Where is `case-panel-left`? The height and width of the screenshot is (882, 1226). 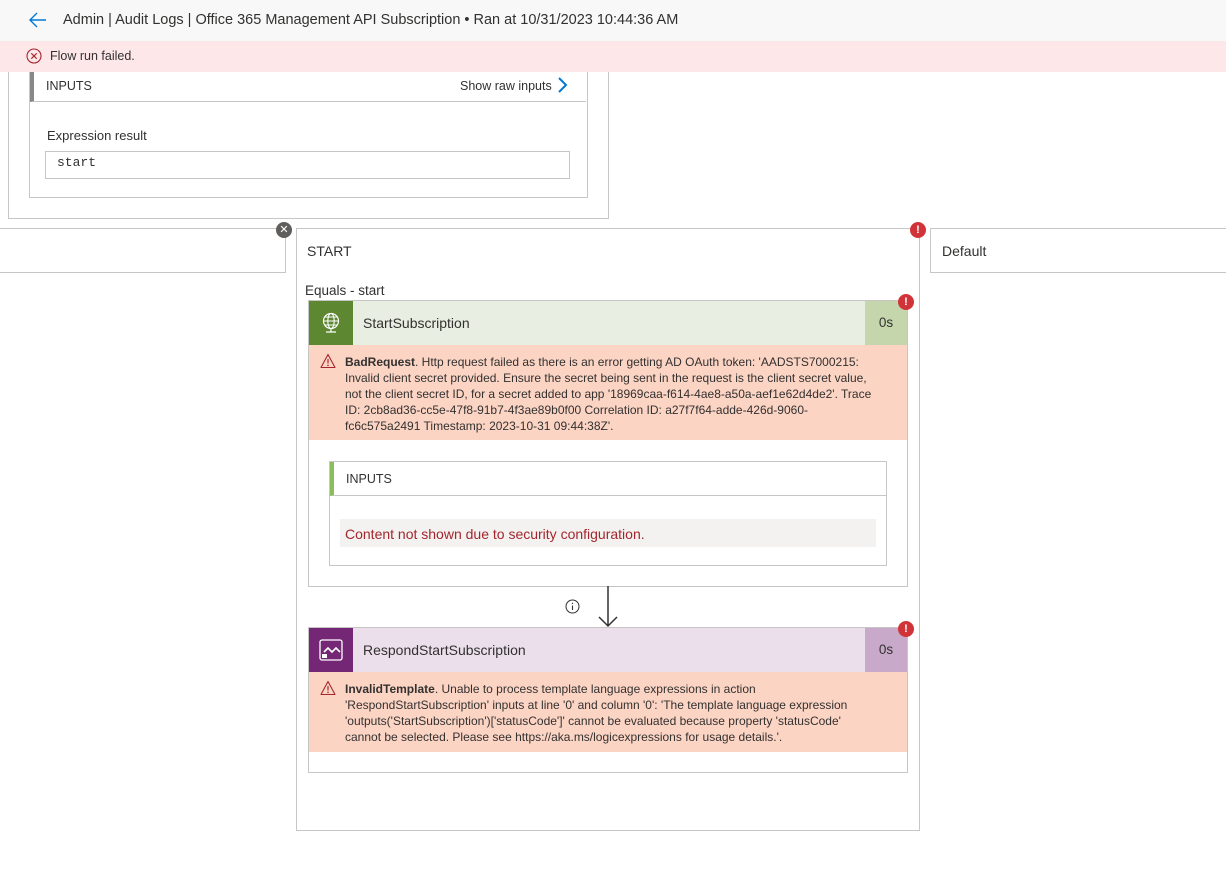 case-panel-left is located at coordinates (143, 250).